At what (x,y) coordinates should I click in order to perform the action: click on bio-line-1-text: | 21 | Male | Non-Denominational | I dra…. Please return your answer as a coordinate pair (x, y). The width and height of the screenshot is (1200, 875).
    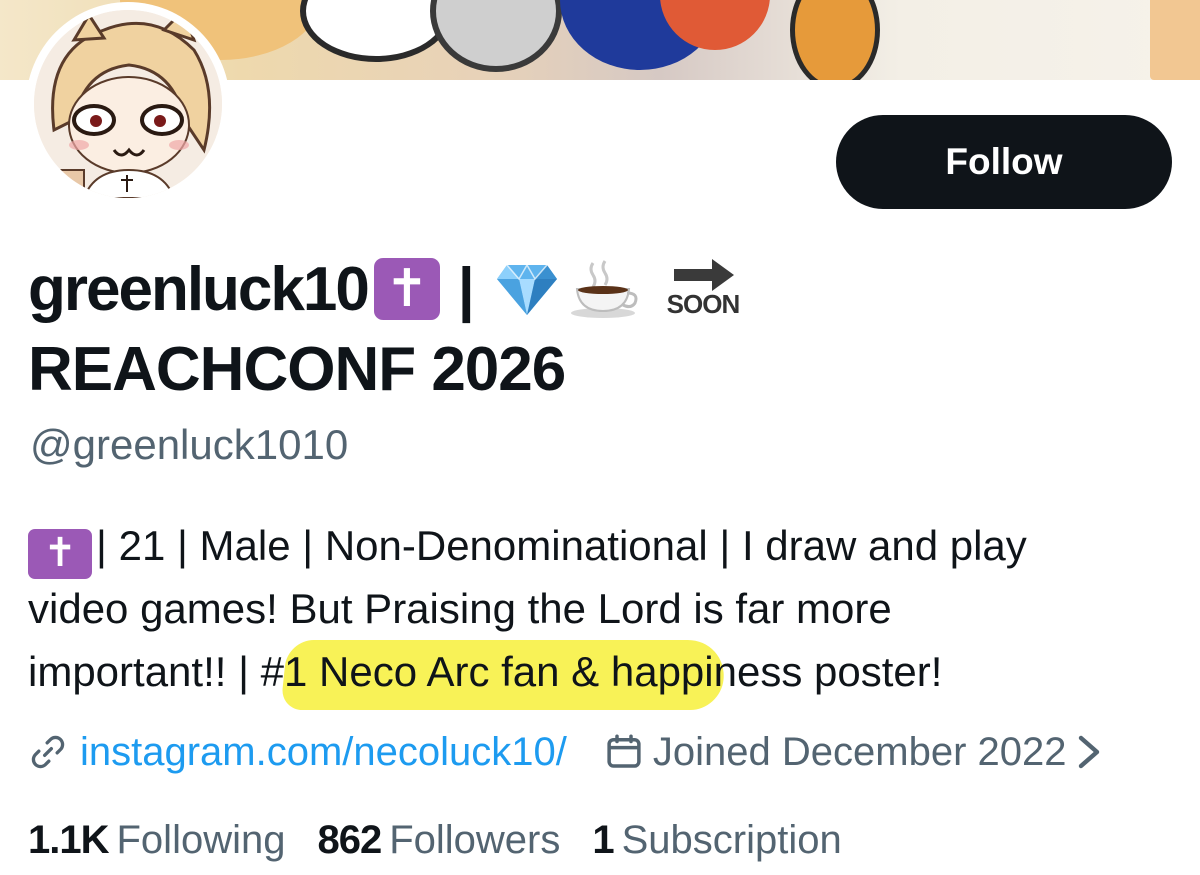
    Looking at the image, I should click on (561, 545).